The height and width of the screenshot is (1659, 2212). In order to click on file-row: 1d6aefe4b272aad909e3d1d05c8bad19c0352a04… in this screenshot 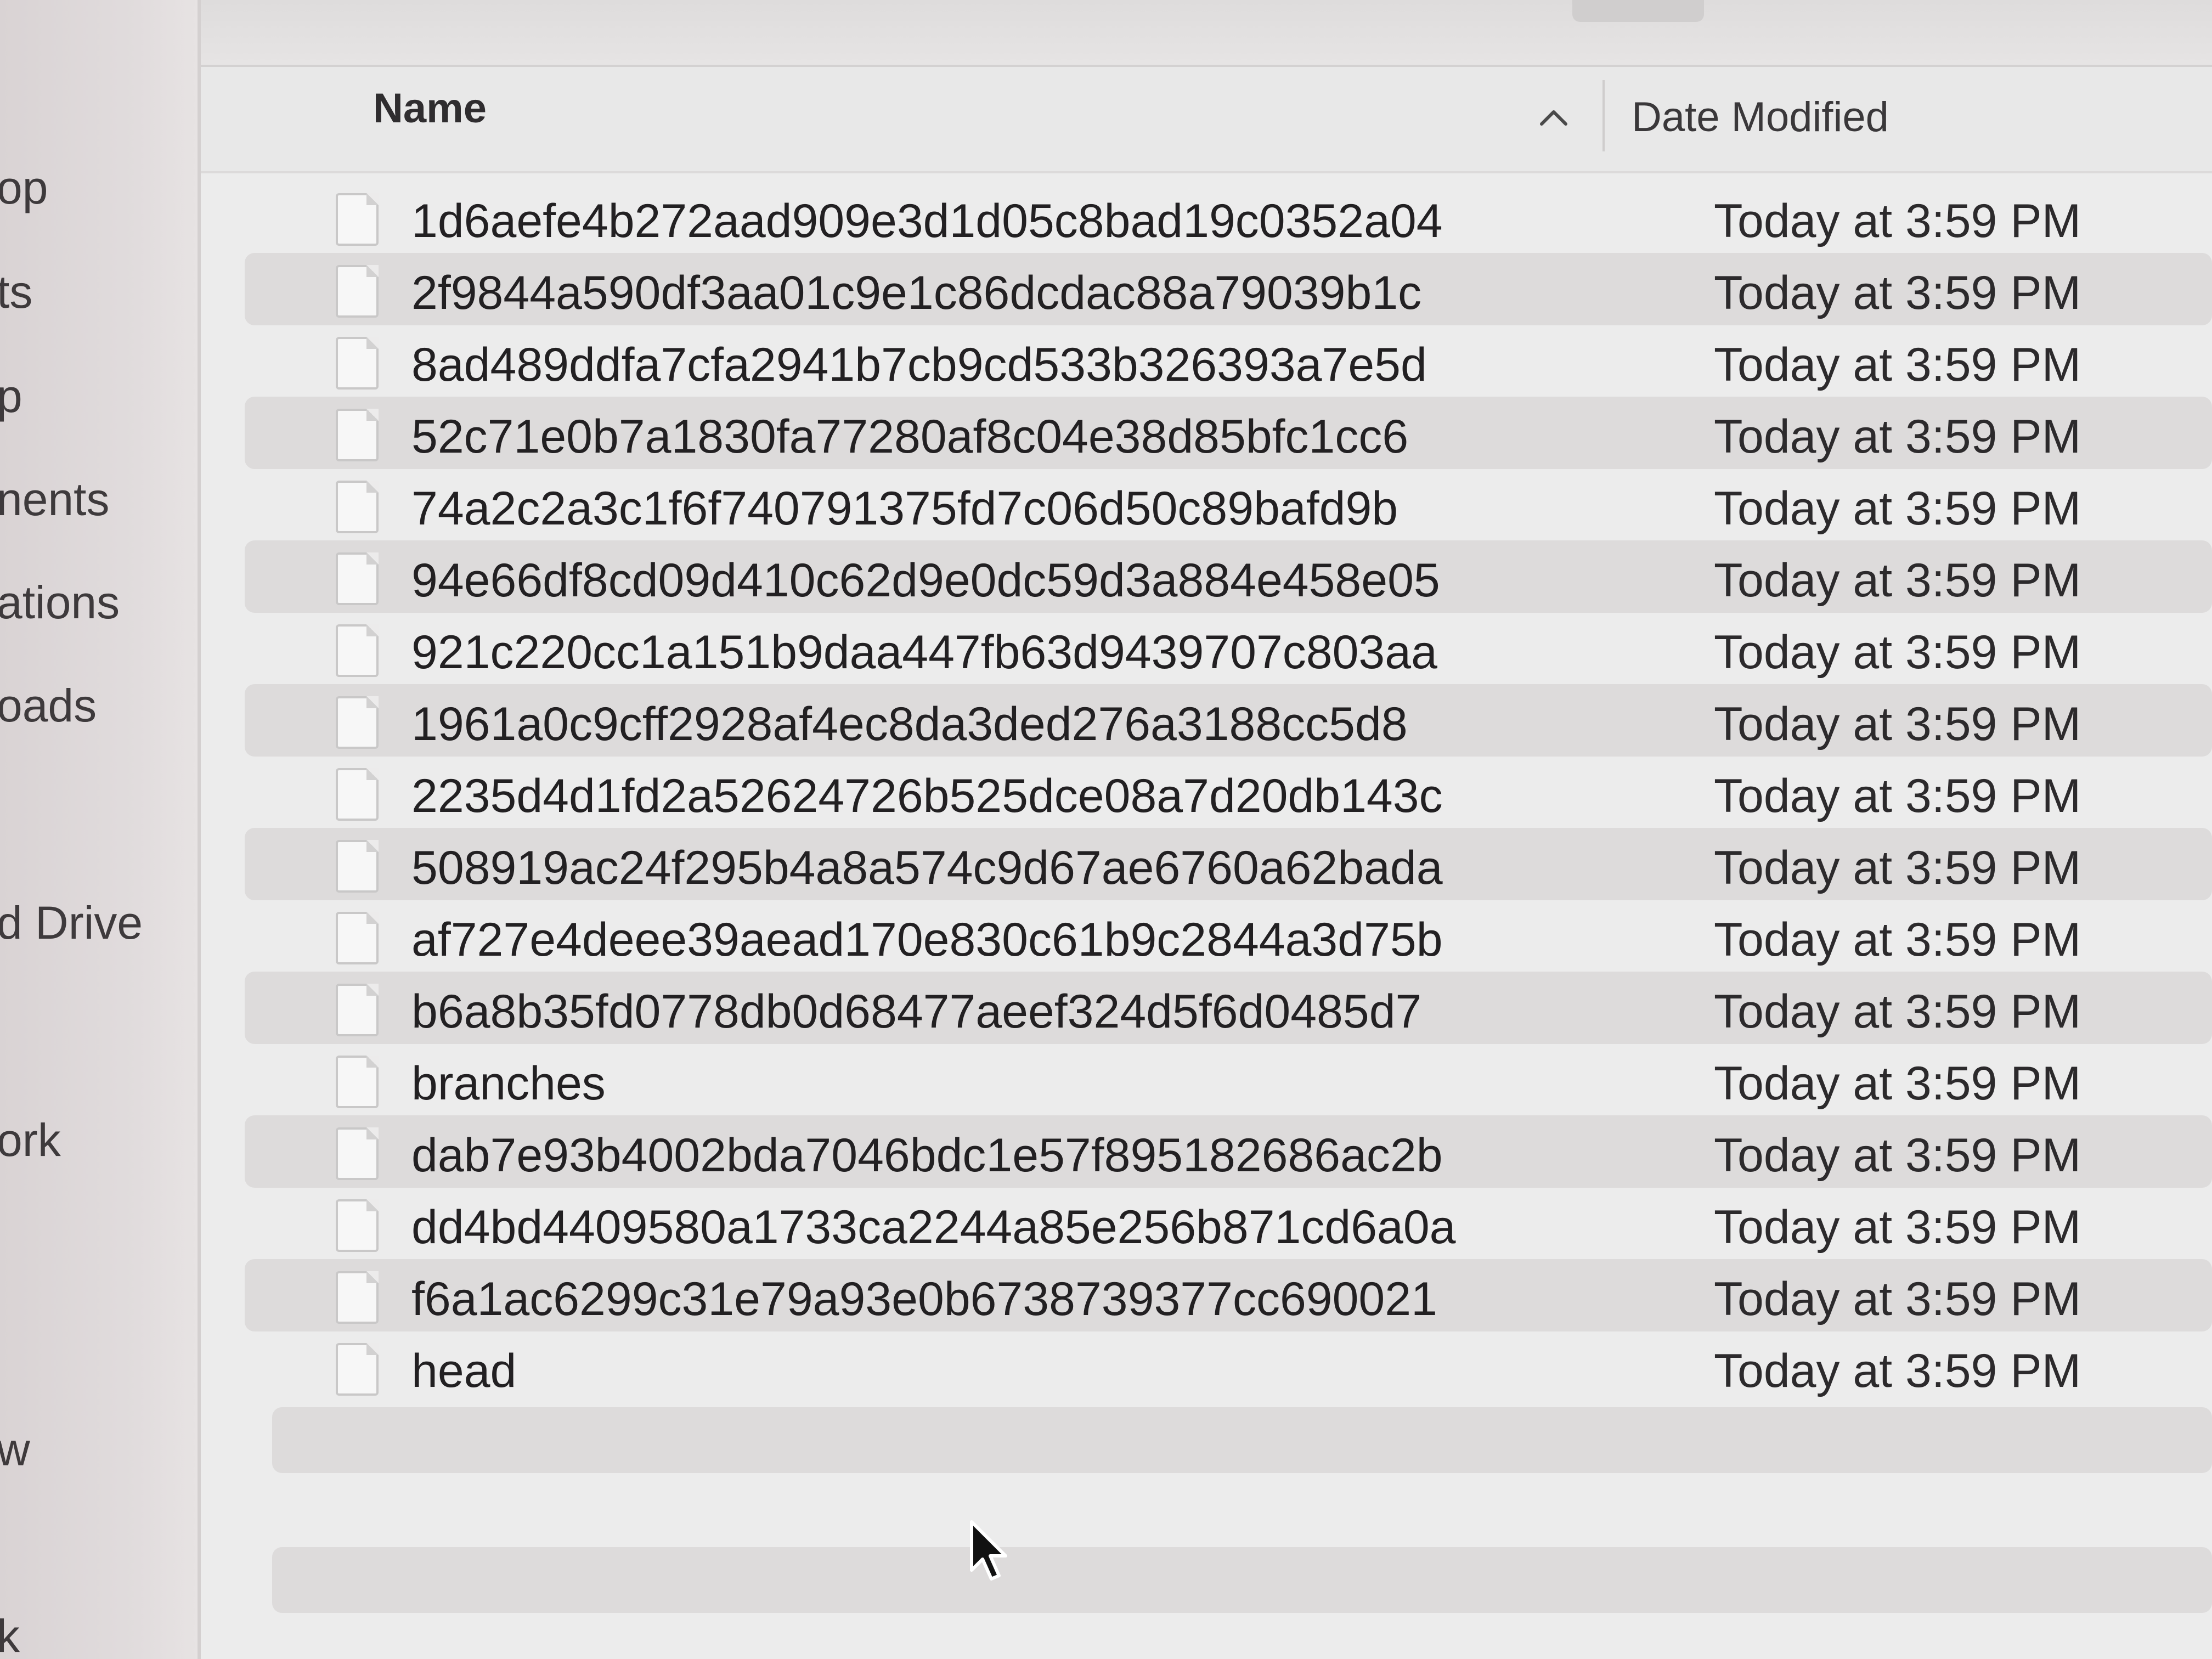, I will do `click(1228, 217)`.